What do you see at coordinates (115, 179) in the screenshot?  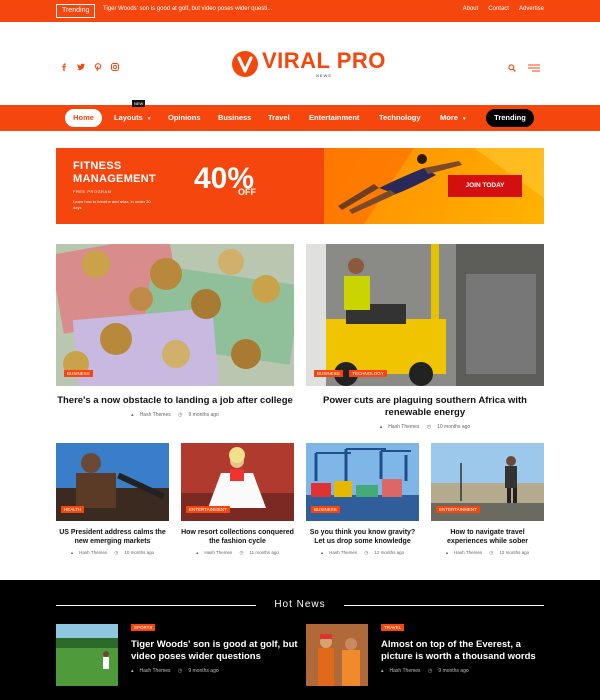 I see `ad-title-line2: MANAGEMENT` at bounding box center [115, 179].